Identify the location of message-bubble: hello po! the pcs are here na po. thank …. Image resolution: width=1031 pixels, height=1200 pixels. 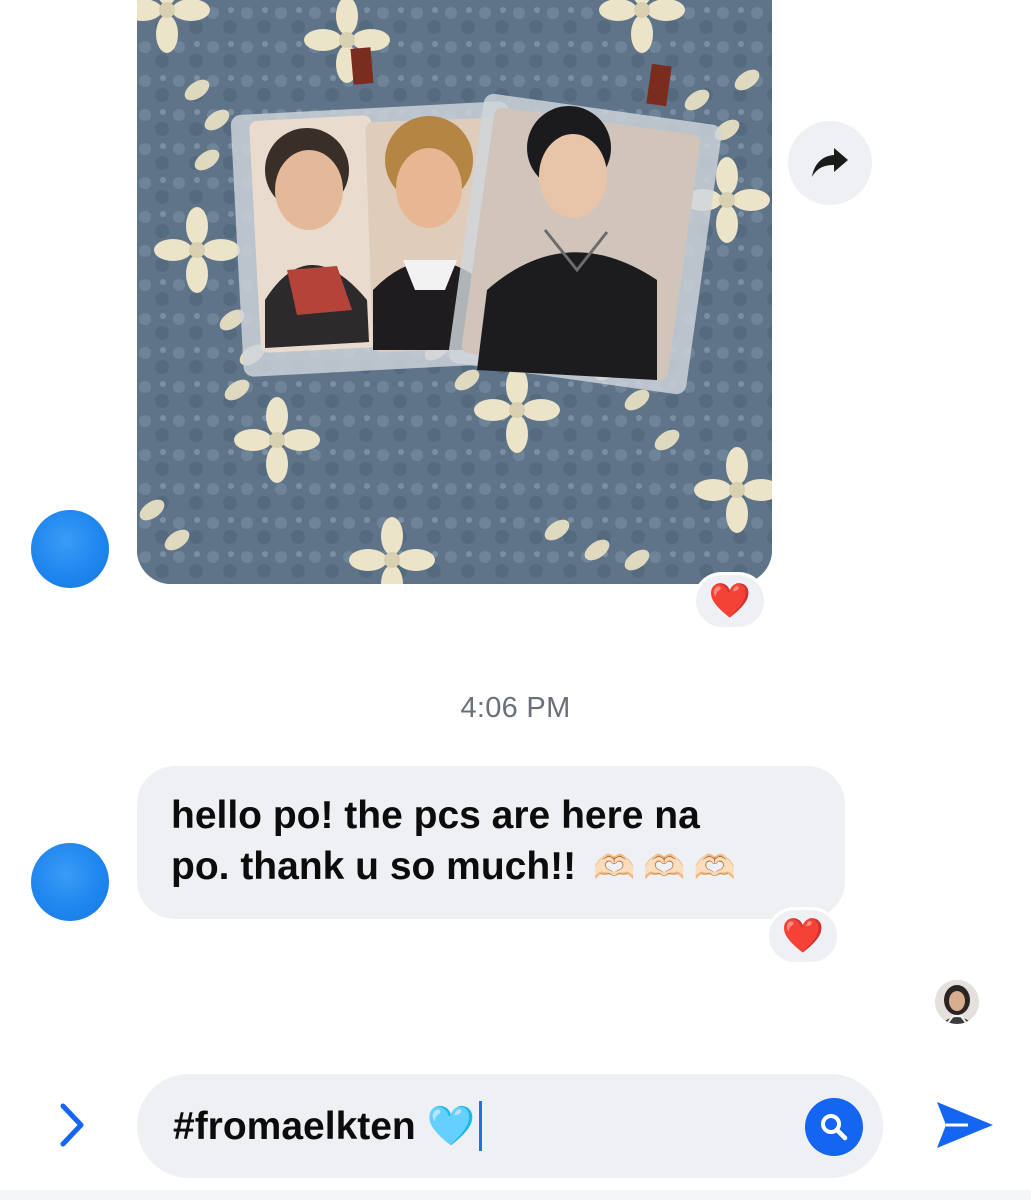
(491, 842).